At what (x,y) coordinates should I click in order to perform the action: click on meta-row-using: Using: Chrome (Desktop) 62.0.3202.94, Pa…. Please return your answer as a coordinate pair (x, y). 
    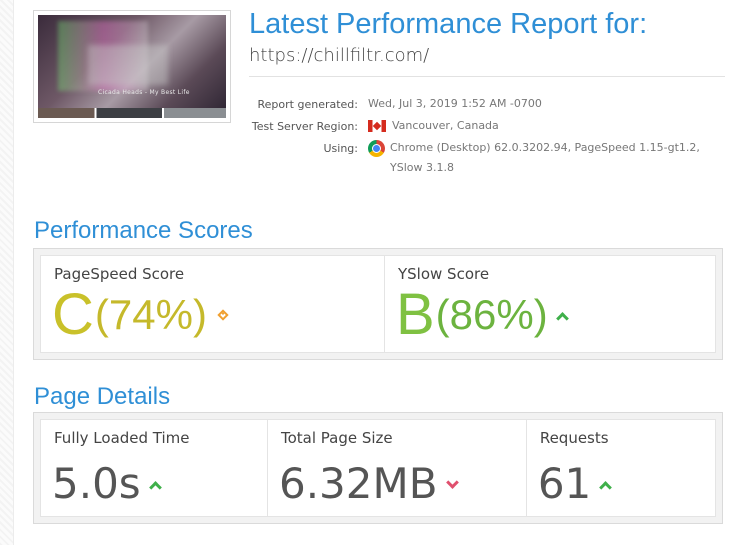
    Looking at the image, I should click on (489, 159).